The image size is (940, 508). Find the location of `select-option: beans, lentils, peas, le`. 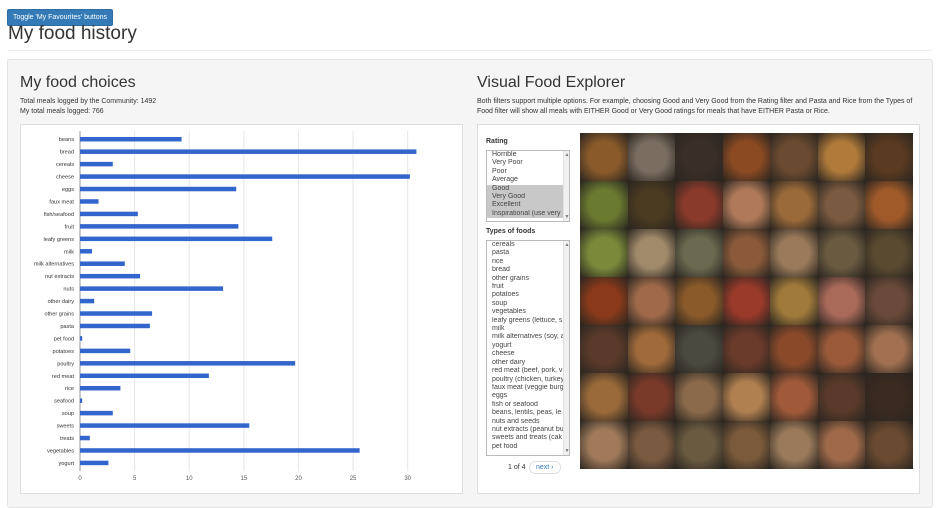

select-option: beans, lentils, peas, le is located at coordinates (528, 413).